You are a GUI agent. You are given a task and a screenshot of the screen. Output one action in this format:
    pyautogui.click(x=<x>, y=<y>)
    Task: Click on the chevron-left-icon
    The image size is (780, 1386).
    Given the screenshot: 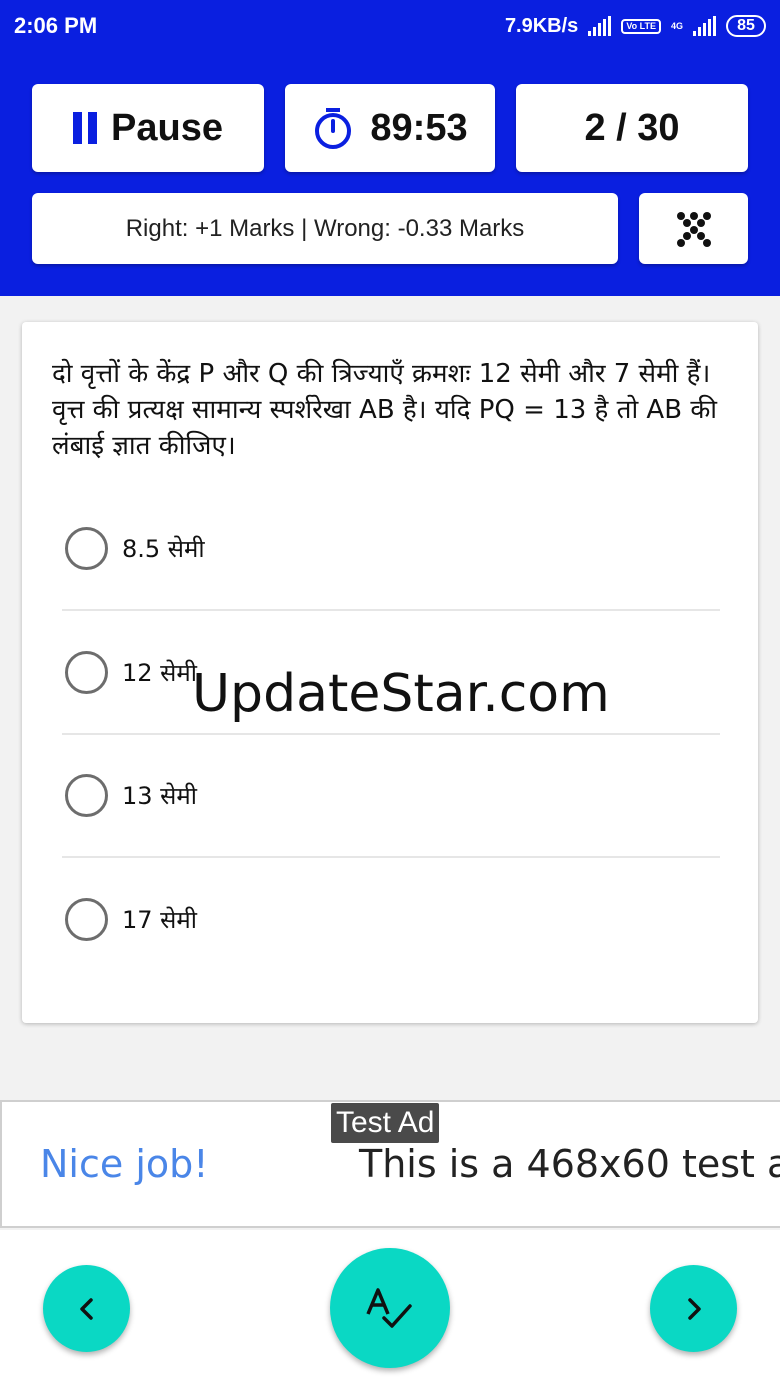 What is the action you would take?
    pyautogui.click(x=86, y=1308)
    